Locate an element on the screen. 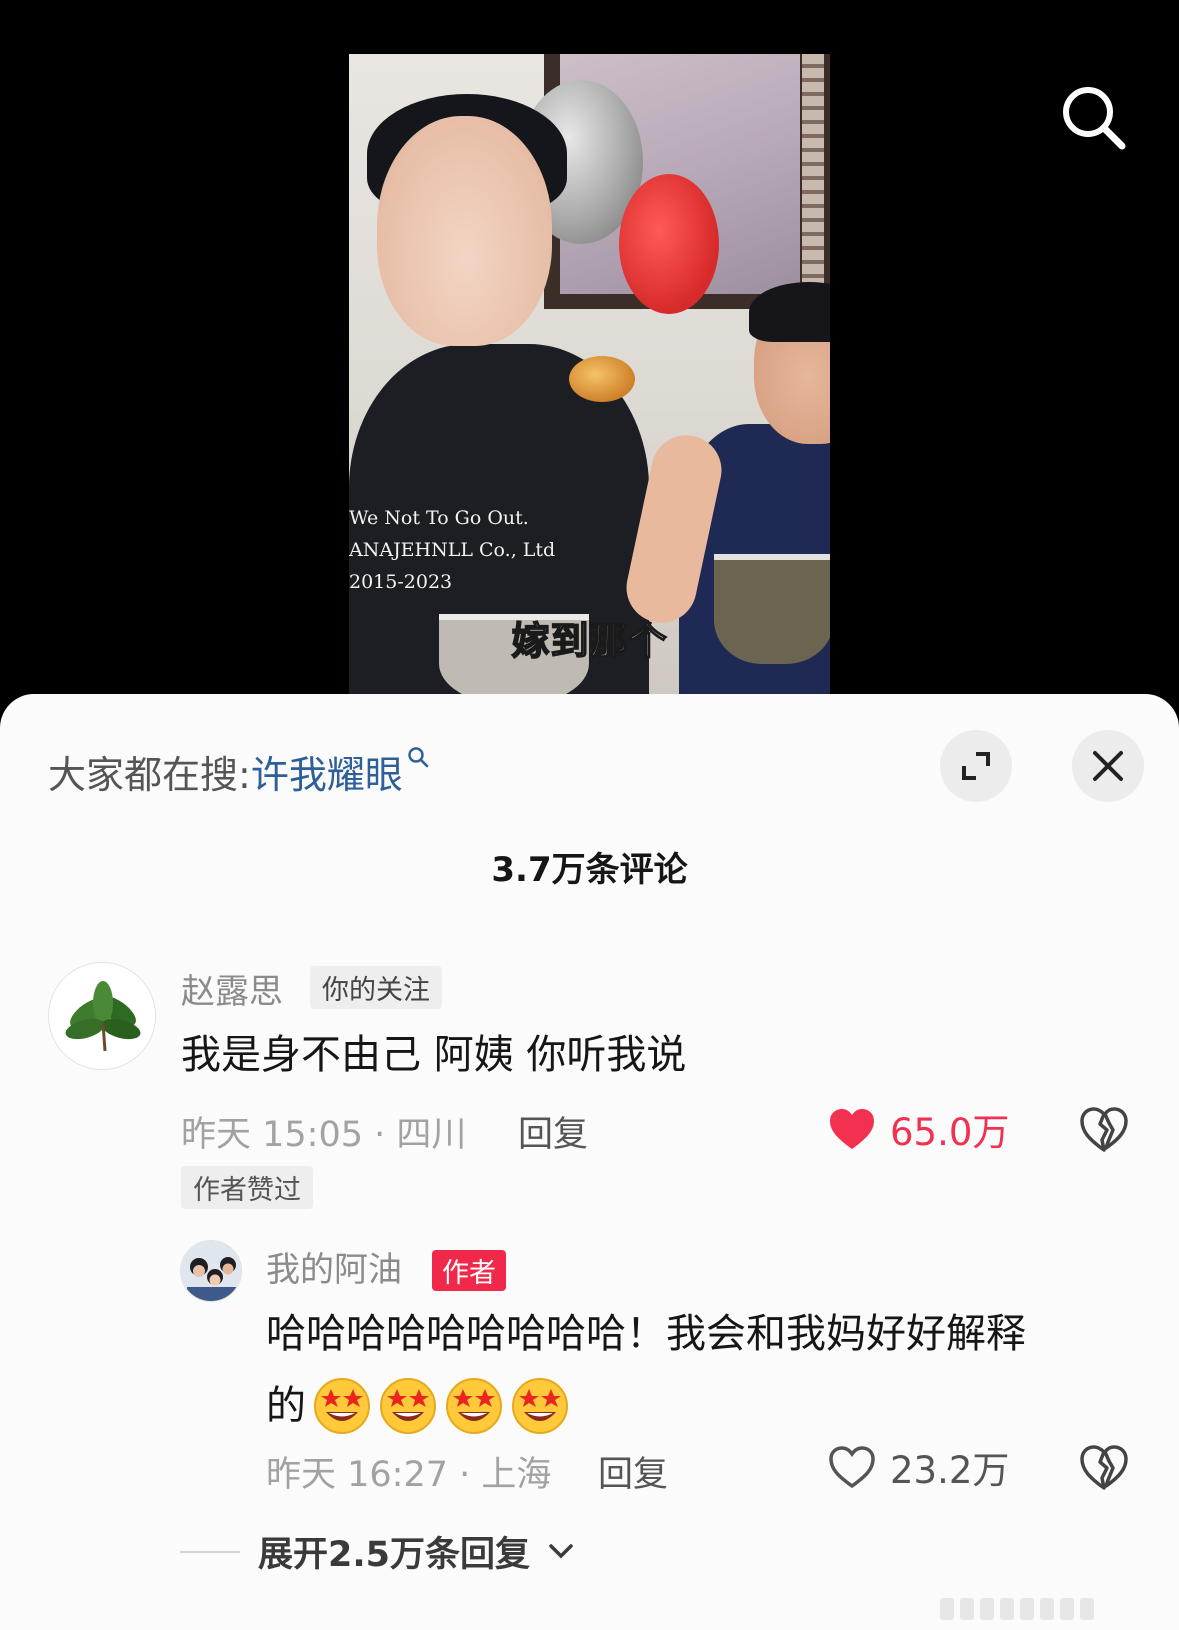 The width and height of the screenshot is (1179, 1630). following-badge: 你的关注 is located at coordinates (376, 987).